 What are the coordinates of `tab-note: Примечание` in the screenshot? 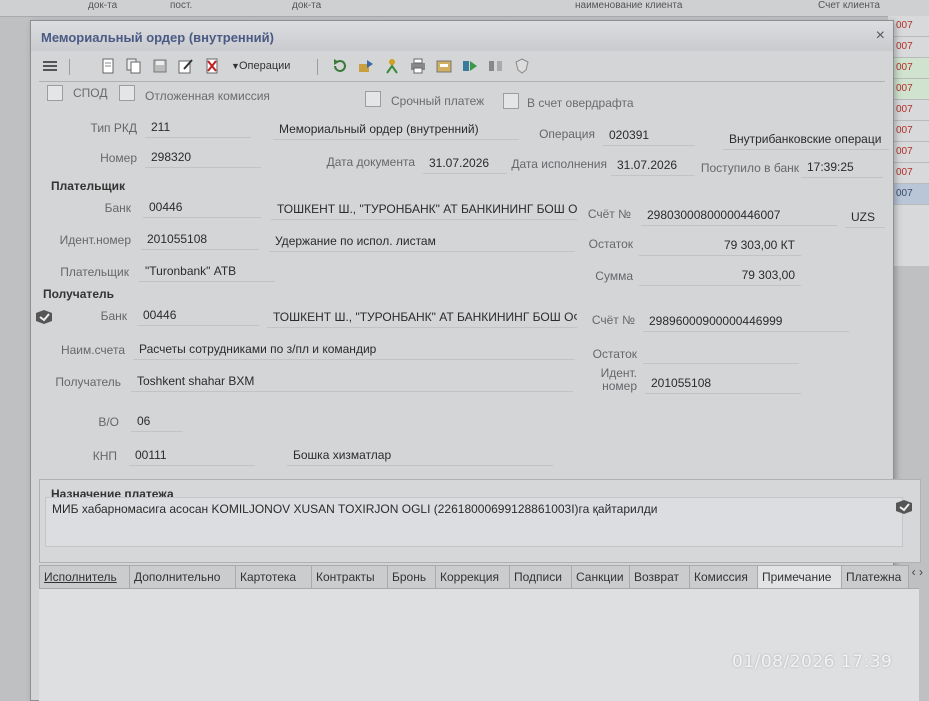 It's located at (800, 577).